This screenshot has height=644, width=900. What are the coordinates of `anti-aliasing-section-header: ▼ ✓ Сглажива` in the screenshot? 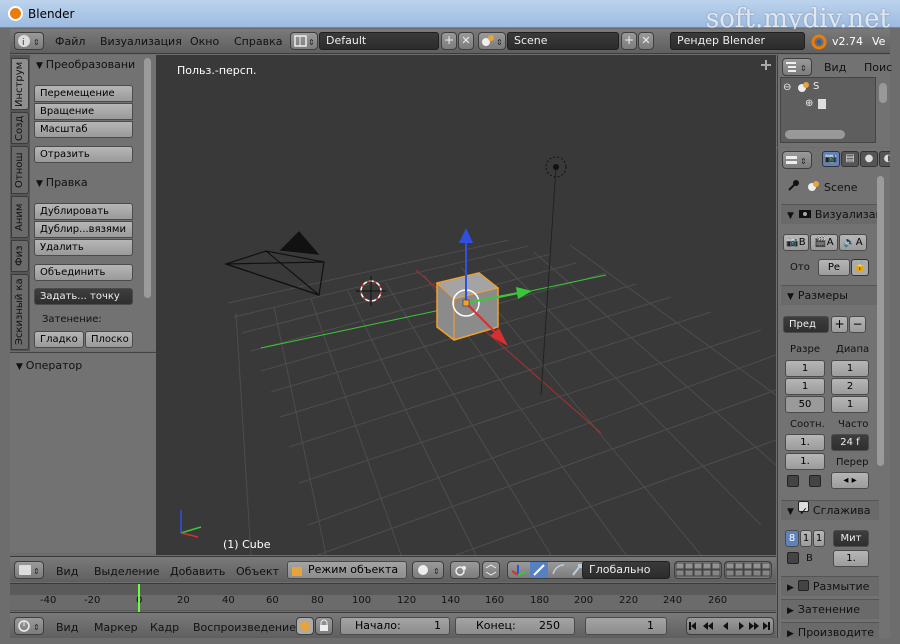 It's located at (830, 510).